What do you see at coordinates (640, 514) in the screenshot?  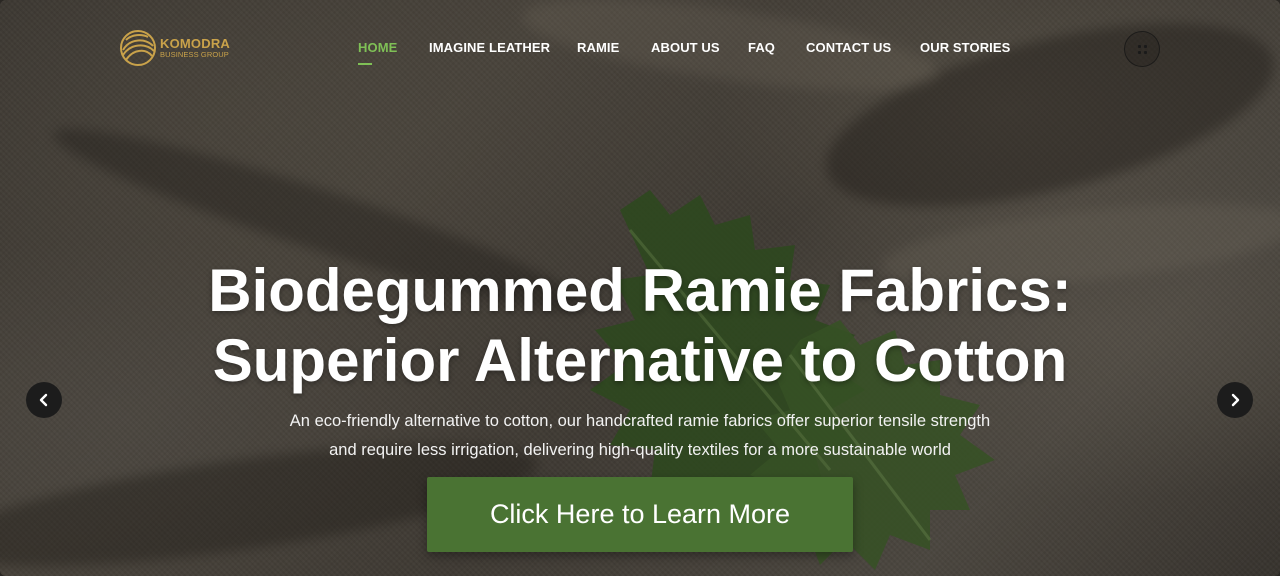 I see `learn-more-button: Click Here to Learn More` at bounding box center [640, 514].